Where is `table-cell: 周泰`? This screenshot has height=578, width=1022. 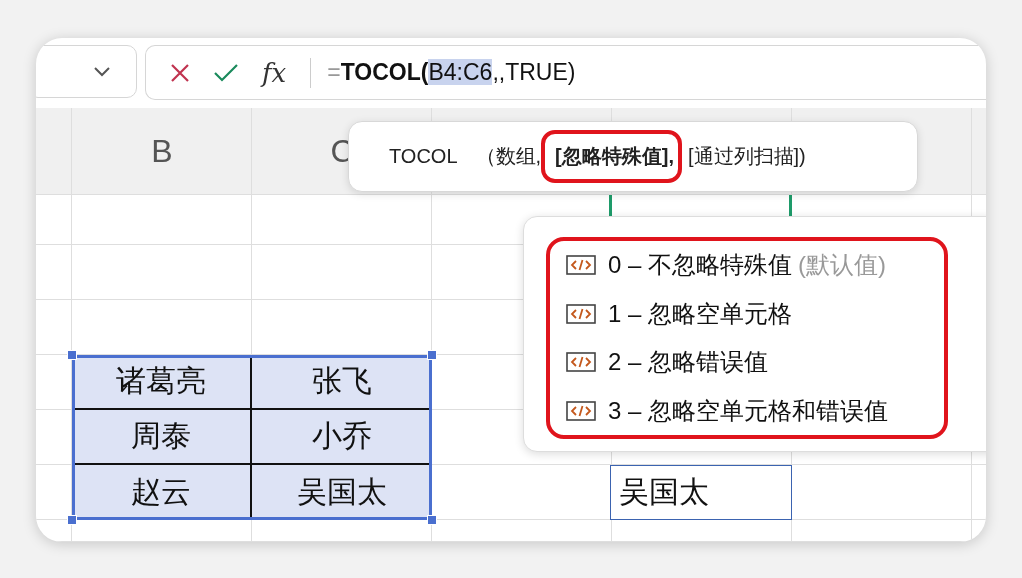
table-cell: 周泰 is located at coordinates (162, 437).